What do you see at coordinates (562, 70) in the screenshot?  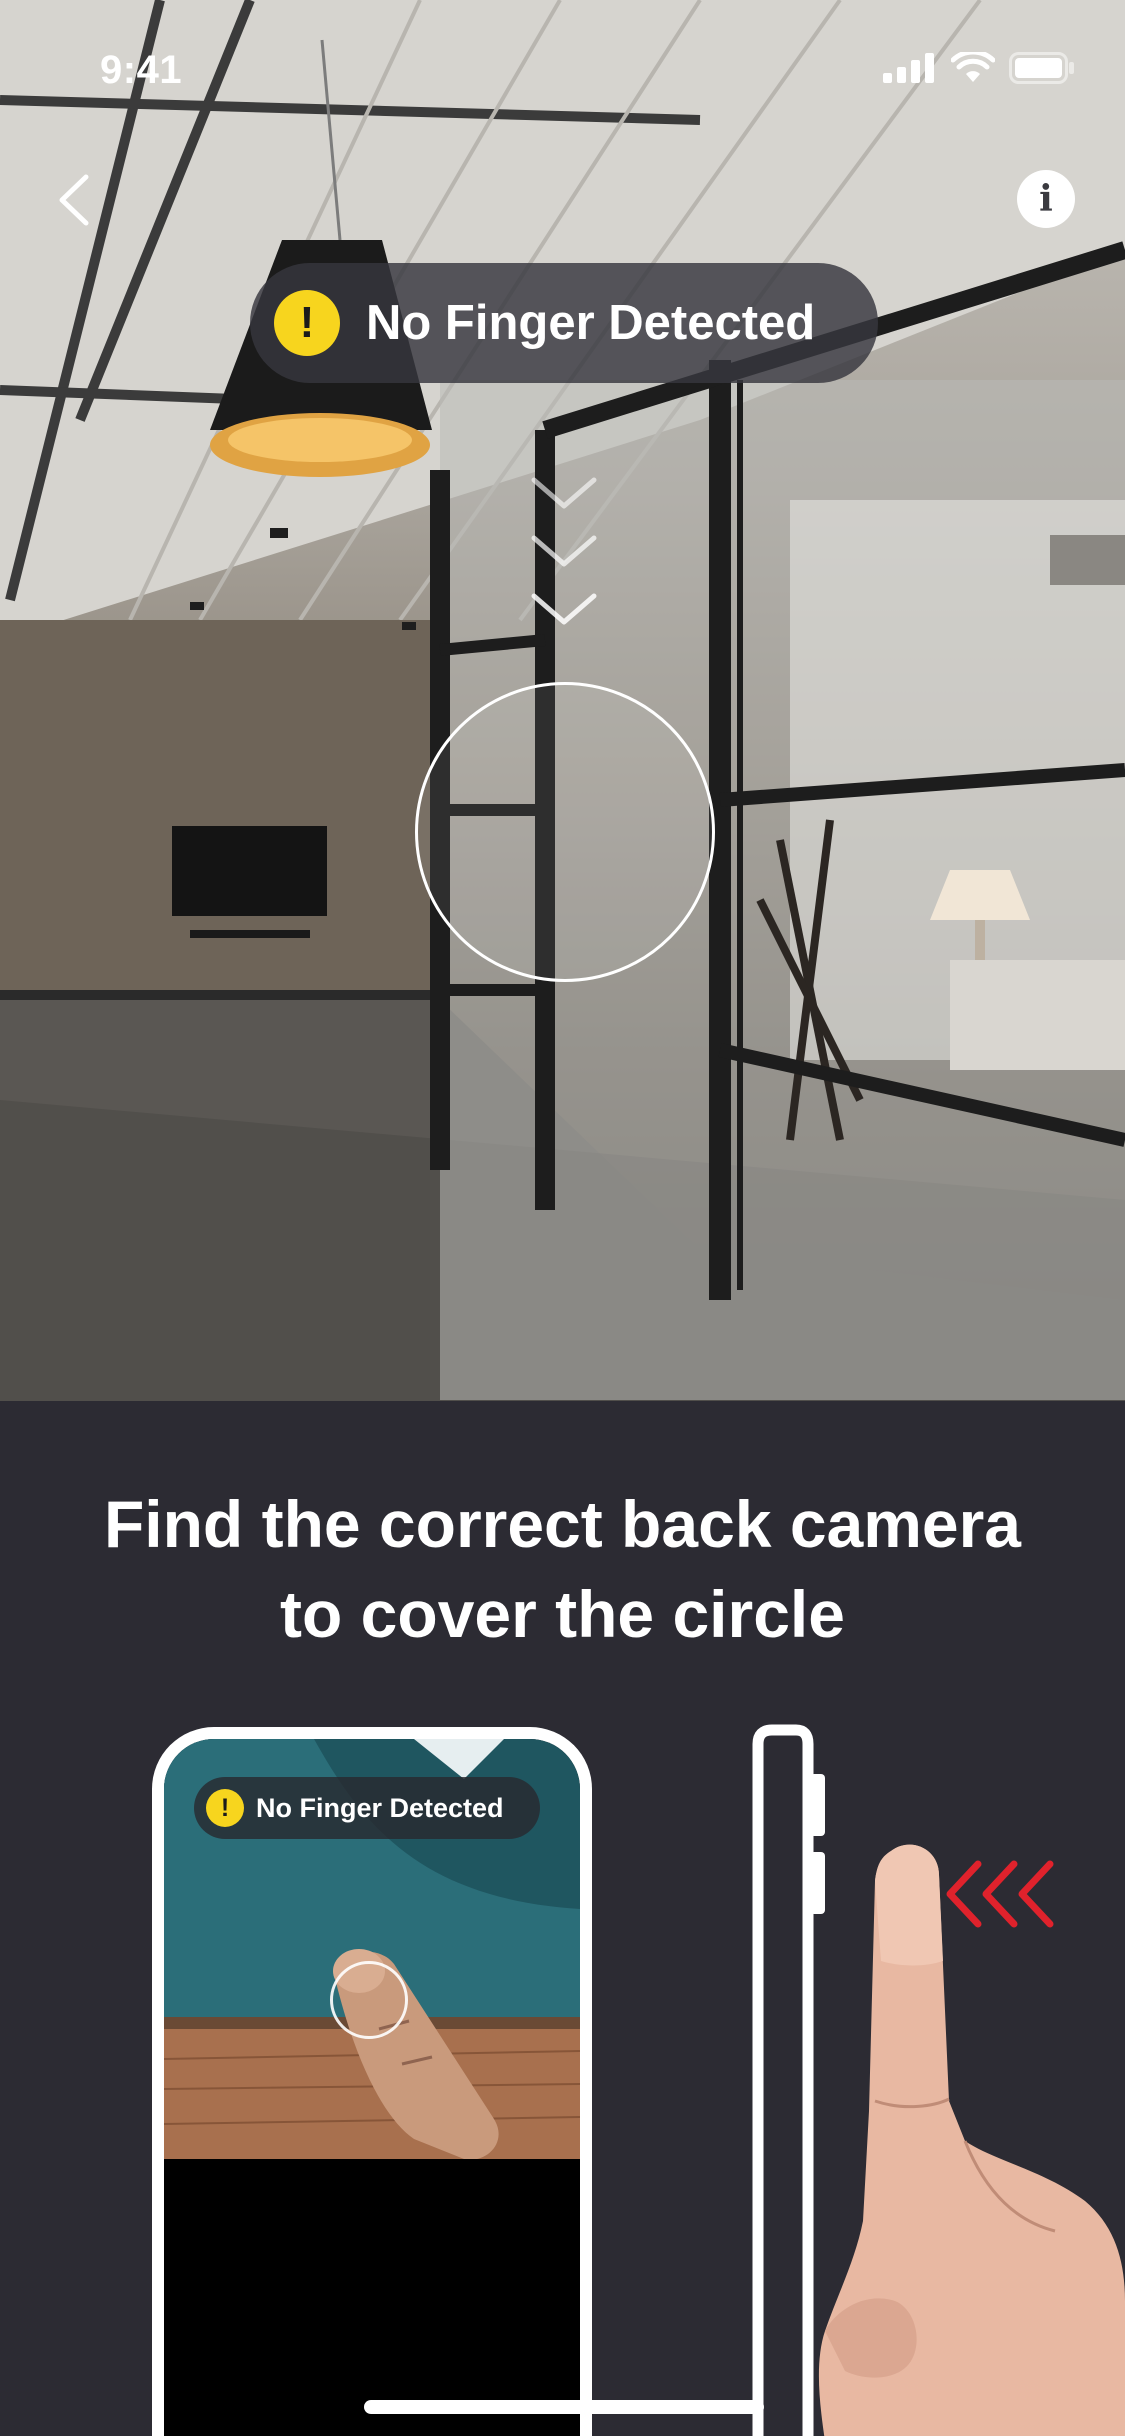 I see `status-bar: 9:41` at bounding box center [562, 70].